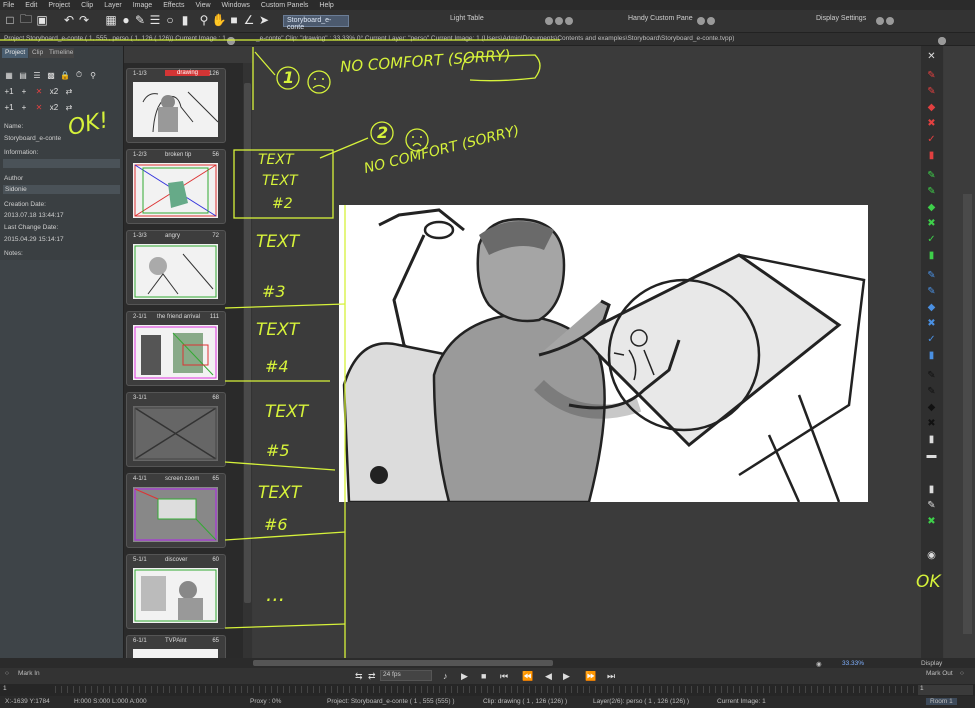 This screenshot has height=708, width=975. Describe the element at coordinates (406, 675) in the screenshot. I see `fps-selector: 24 fps` at that location.